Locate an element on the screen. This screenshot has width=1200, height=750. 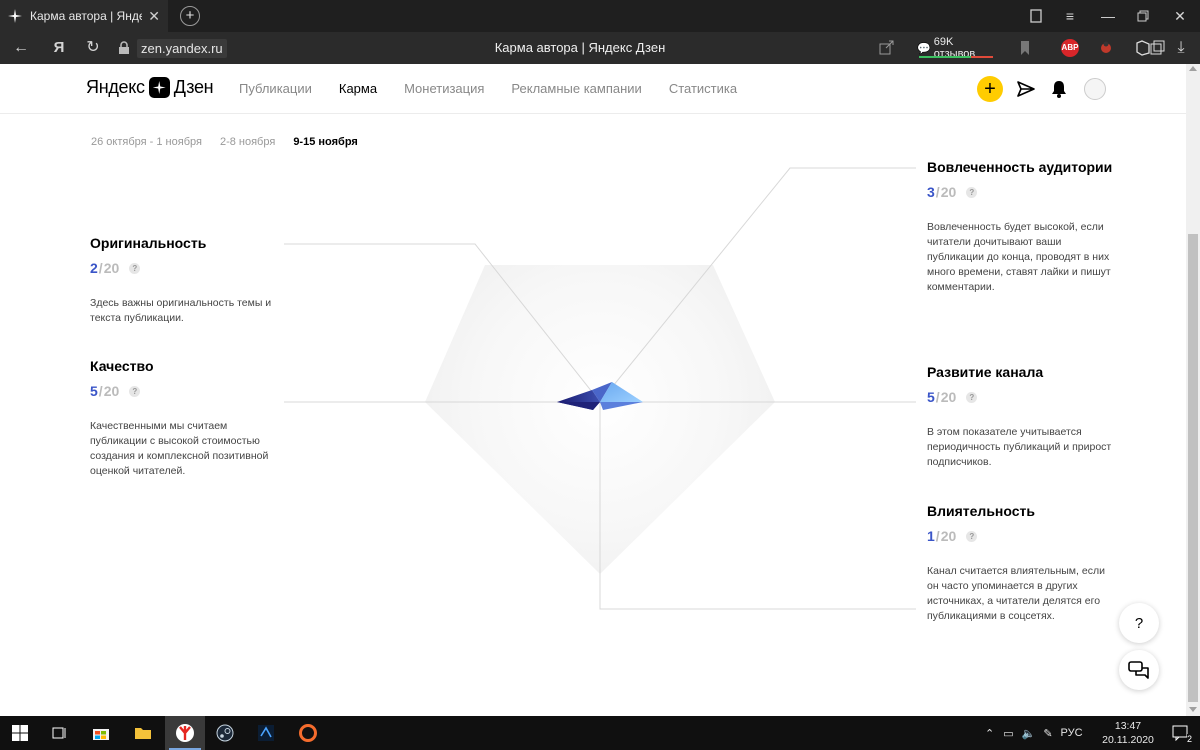
chat-icon is located at coordinates (1138, 670).